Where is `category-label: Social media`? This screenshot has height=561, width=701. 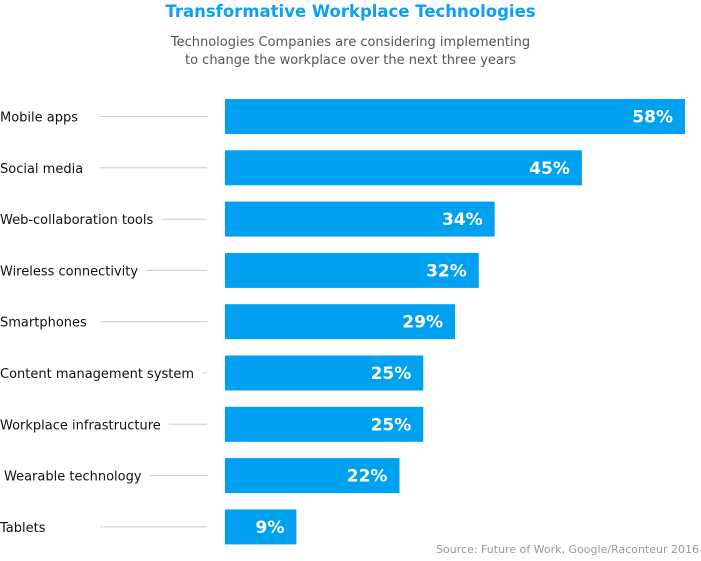
category-label: Social media is located at coordinates (41, 169).